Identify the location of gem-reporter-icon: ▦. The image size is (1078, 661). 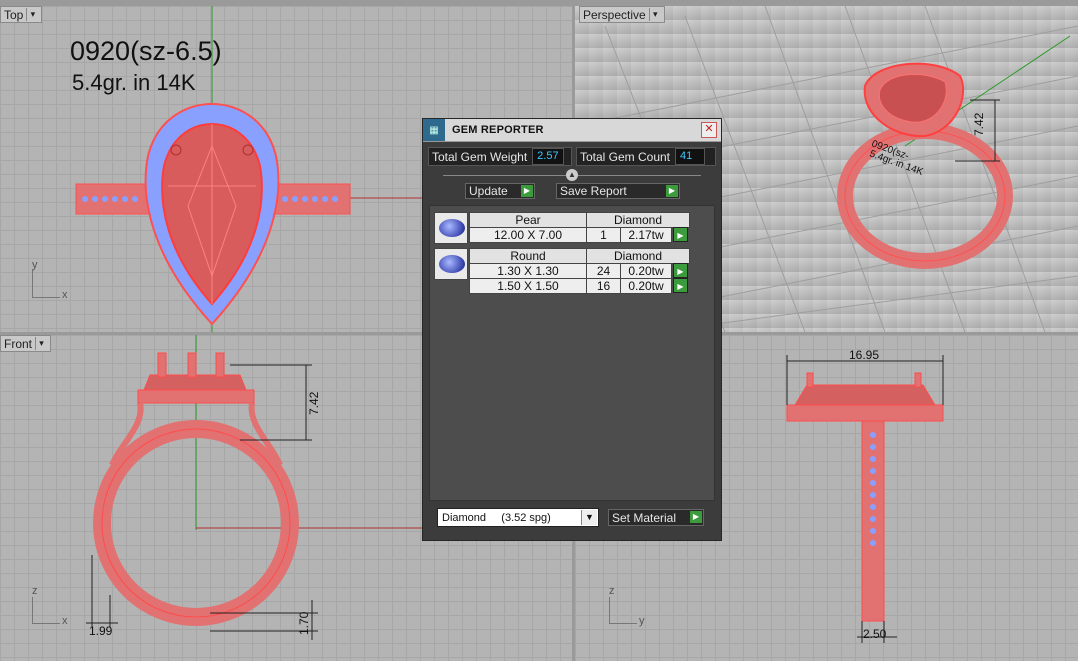
(434, 130).